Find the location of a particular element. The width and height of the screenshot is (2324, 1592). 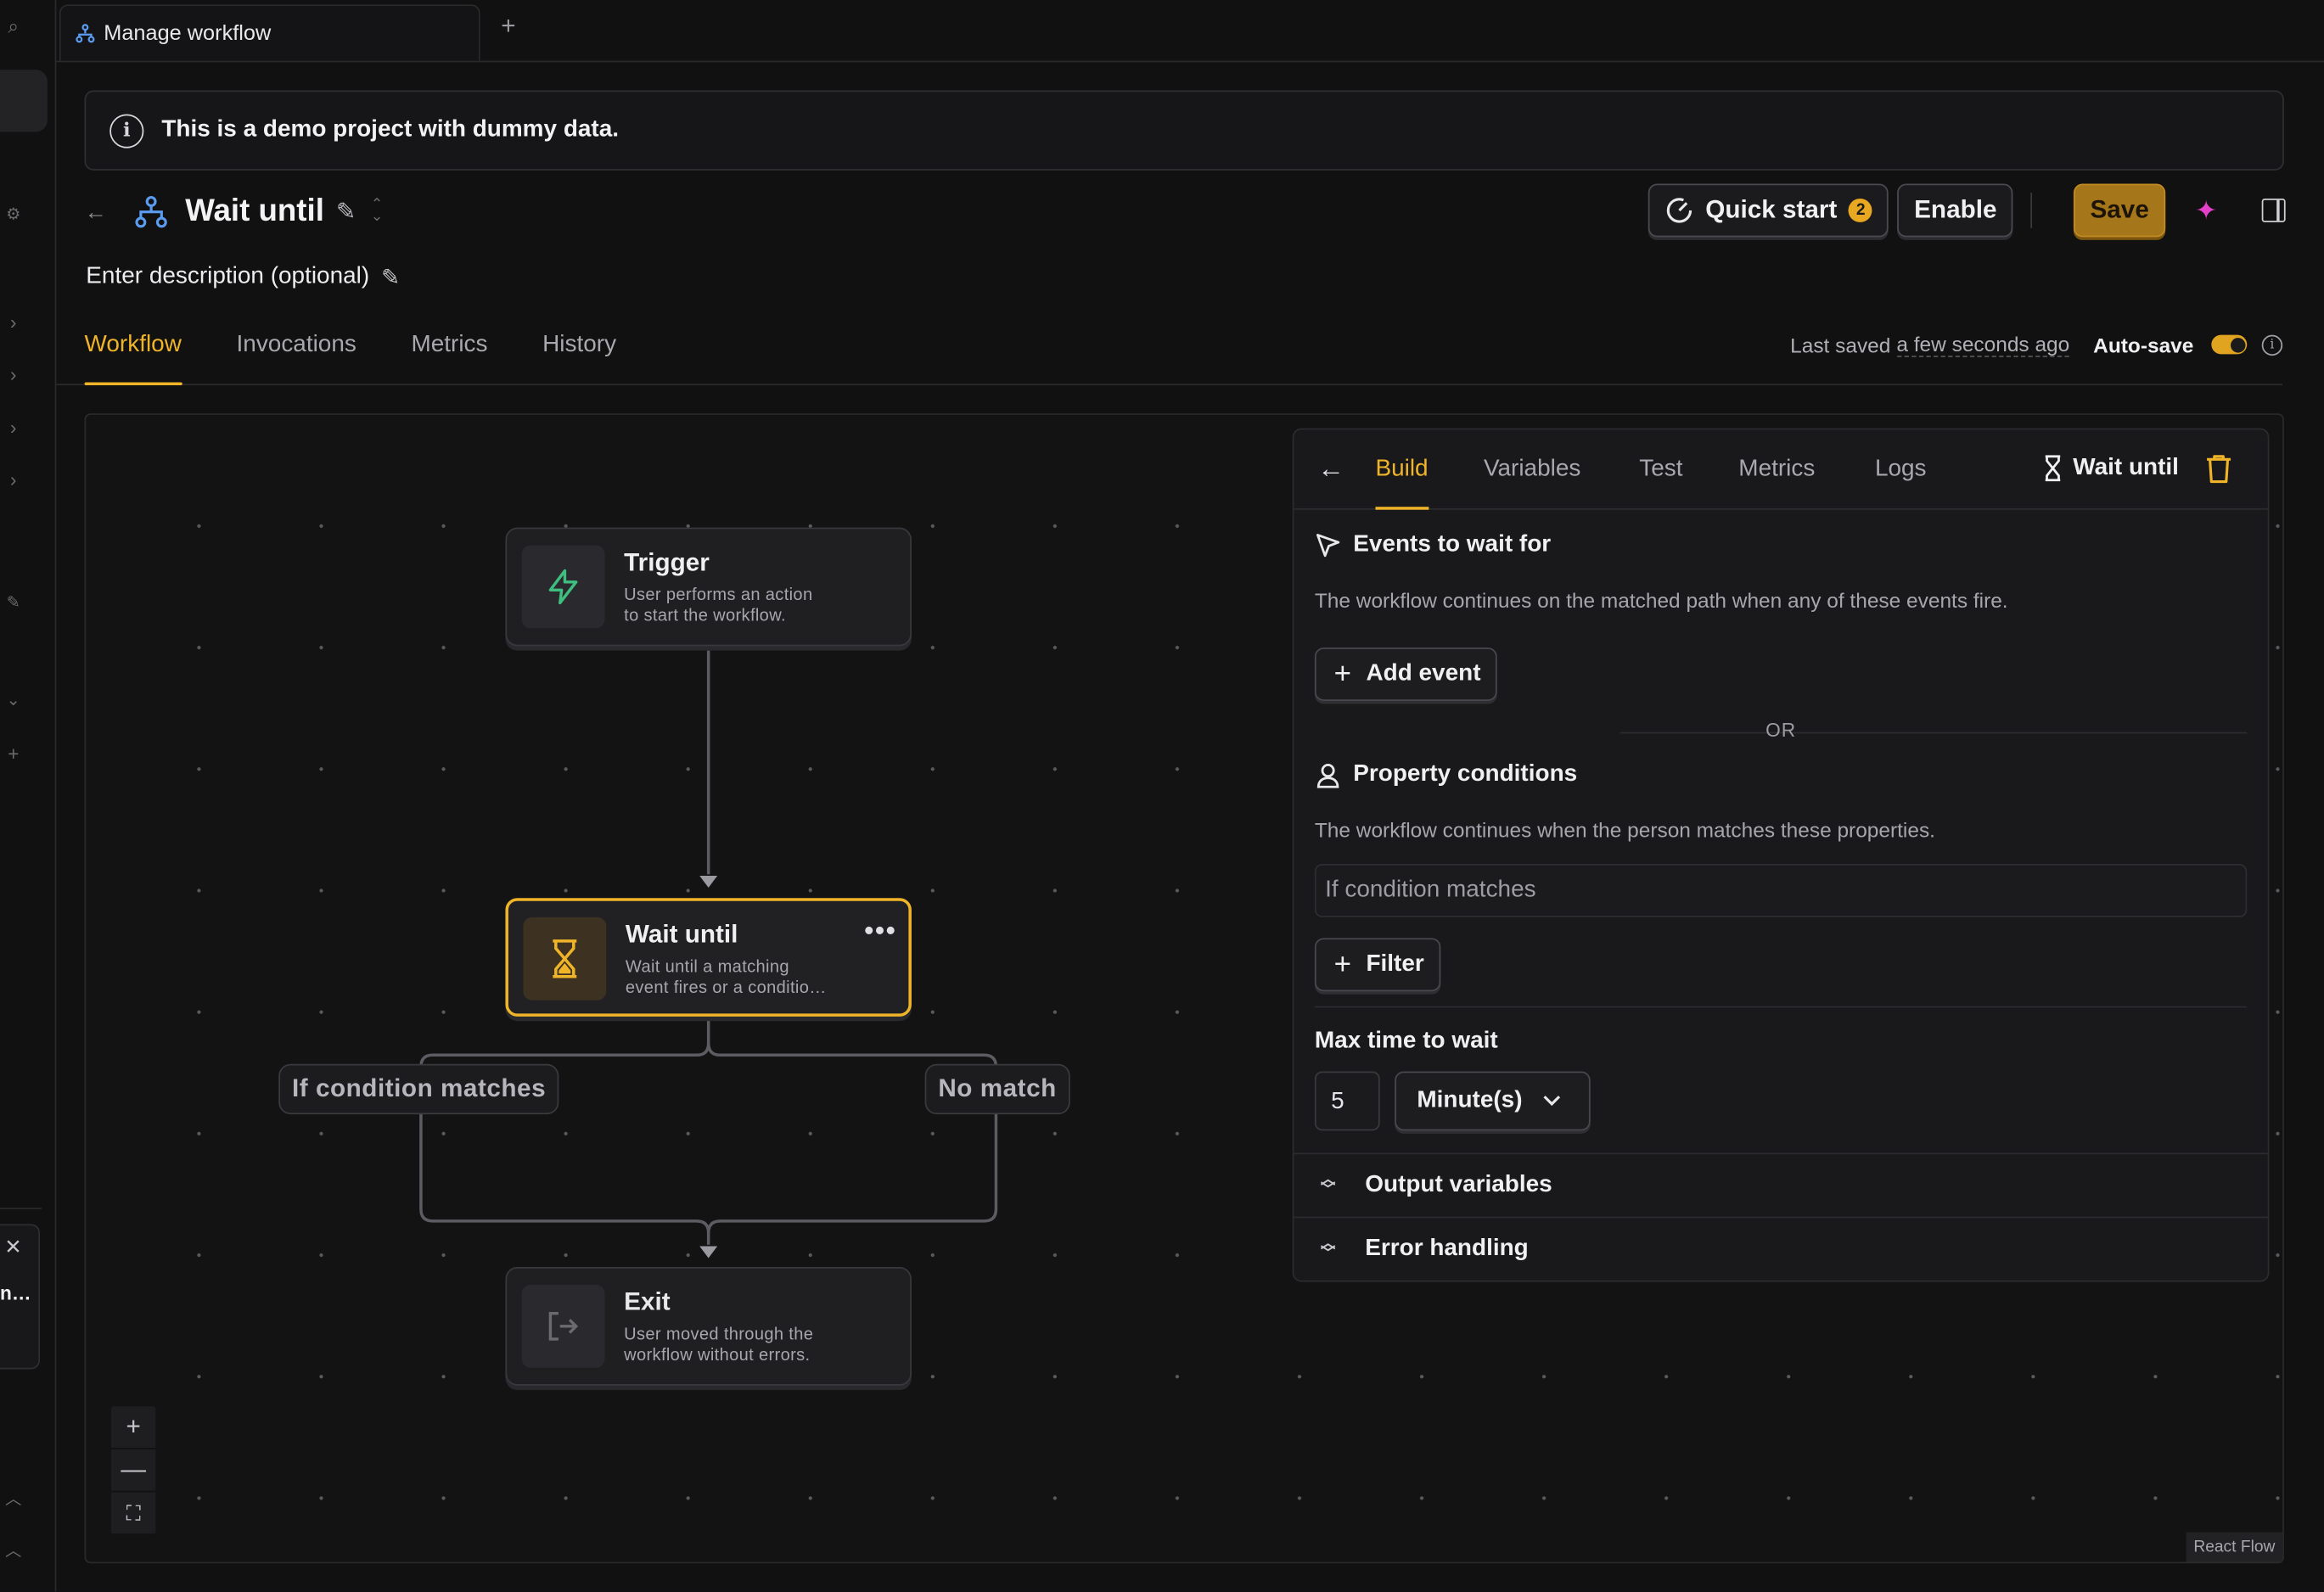

main-tabs: Workflow Invocations Metrics History is located at coordinates (377, 354).